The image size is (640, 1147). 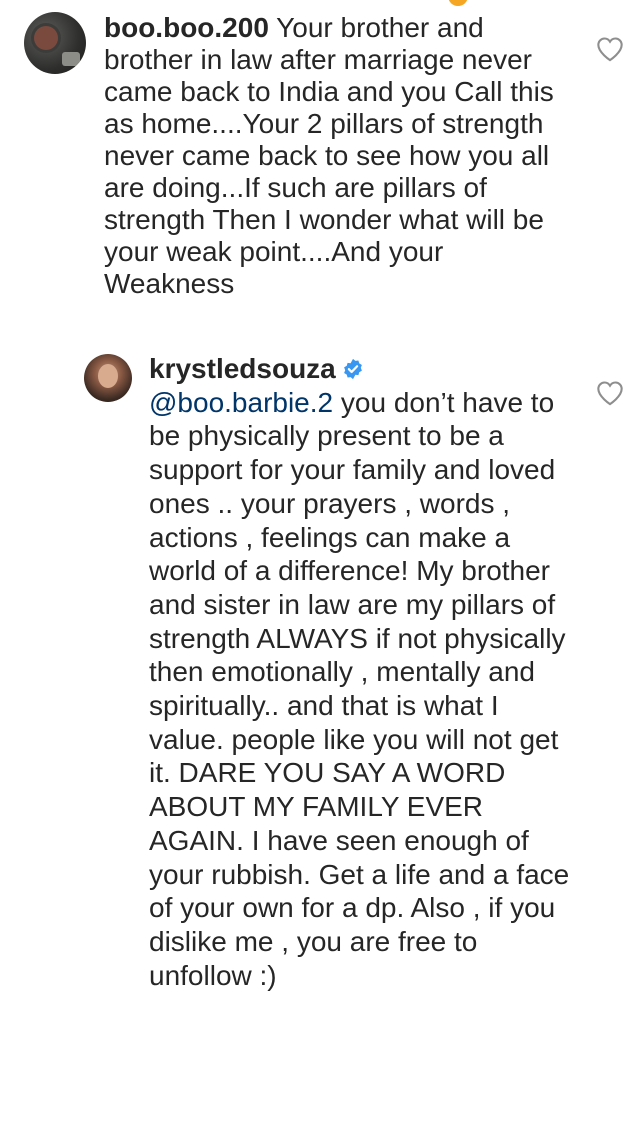 I want to click on comment-username: krystledsouza, so click(x=242, y=368).